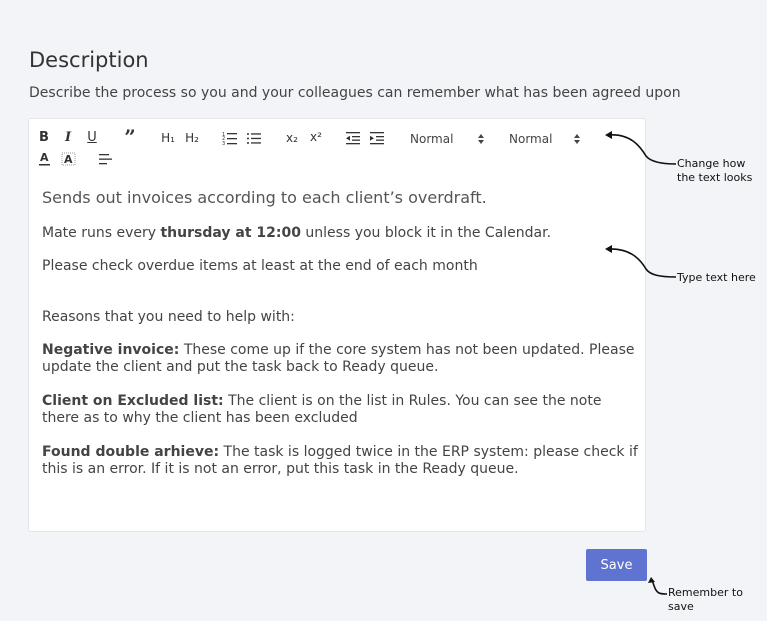 This screenshot has width=767, height=621. I want to click on page-title: Description, so click(89, 60).